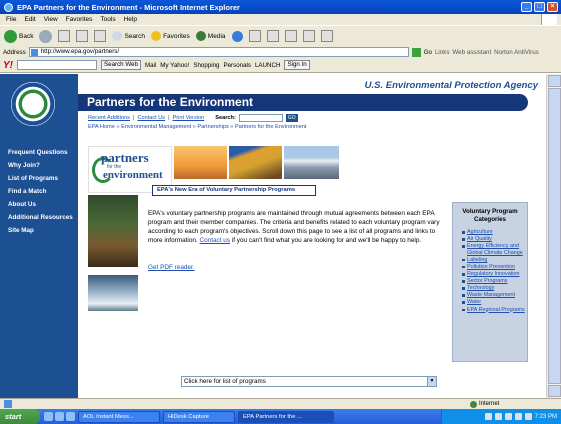 This screenshot has width=561, height=424. Describe the element at coordinates (416, 52) in the screenshot. I see `go-arrow-icon` at that location.